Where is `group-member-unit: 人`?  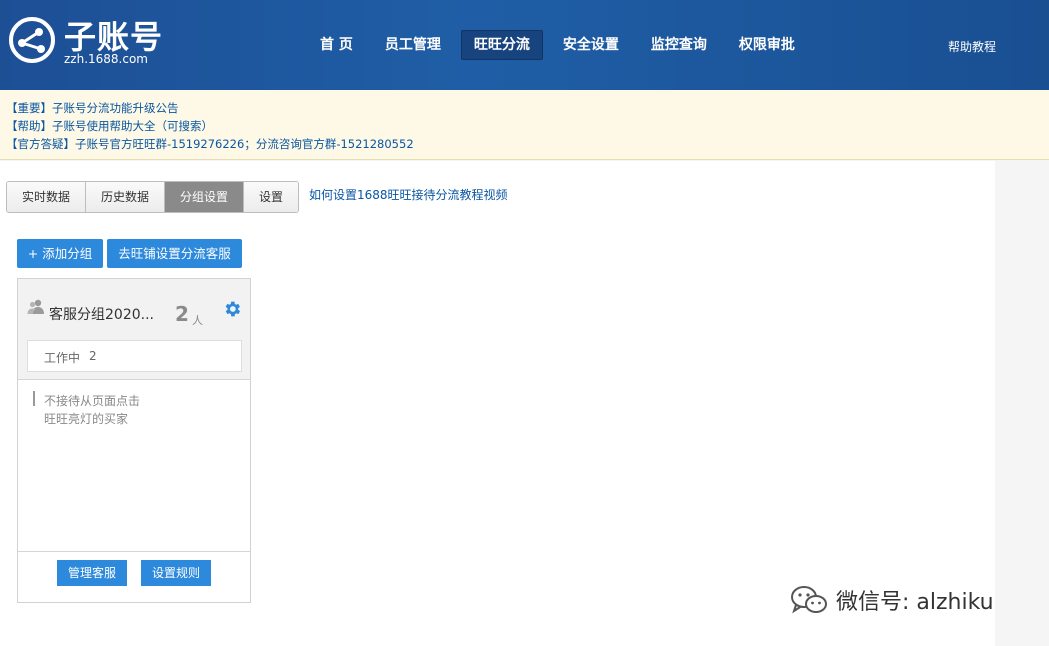
group-member-unit: 人 is located at coordinates (197, 320).